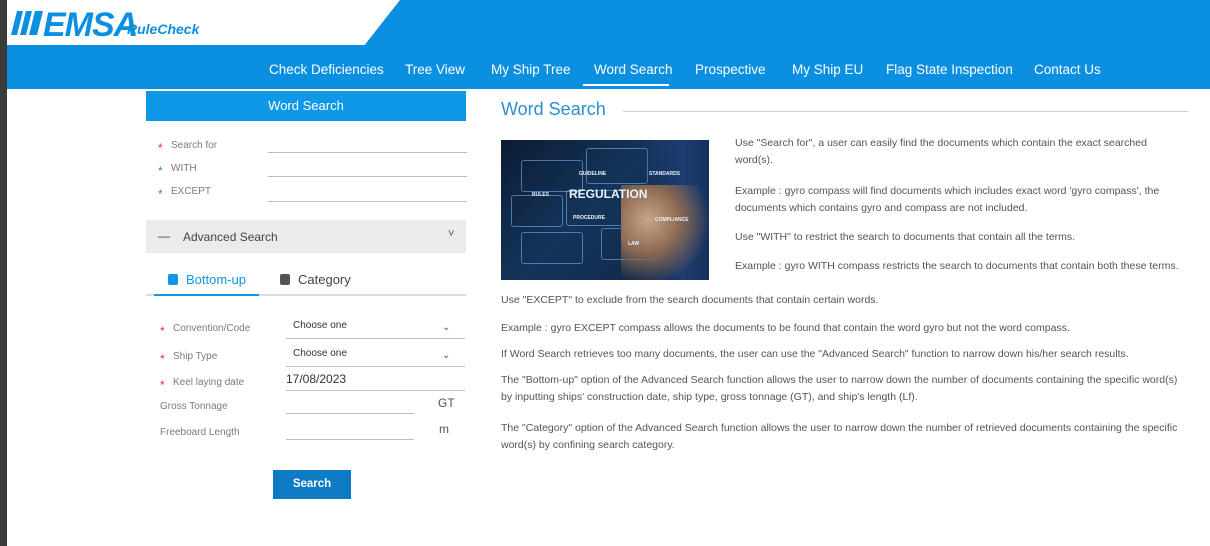 This screenshot has height=546, width=1210. What do you see at coordinates (540, 195) in the screenshot?
I see `image-label: RULES` at bounding box center [540, 195].